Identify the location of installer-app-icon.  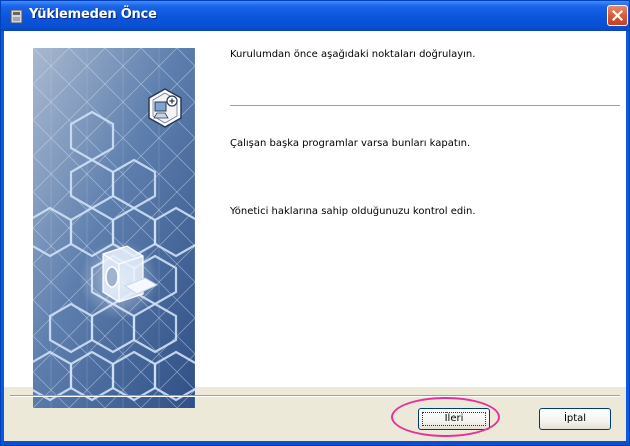
(16, 16).